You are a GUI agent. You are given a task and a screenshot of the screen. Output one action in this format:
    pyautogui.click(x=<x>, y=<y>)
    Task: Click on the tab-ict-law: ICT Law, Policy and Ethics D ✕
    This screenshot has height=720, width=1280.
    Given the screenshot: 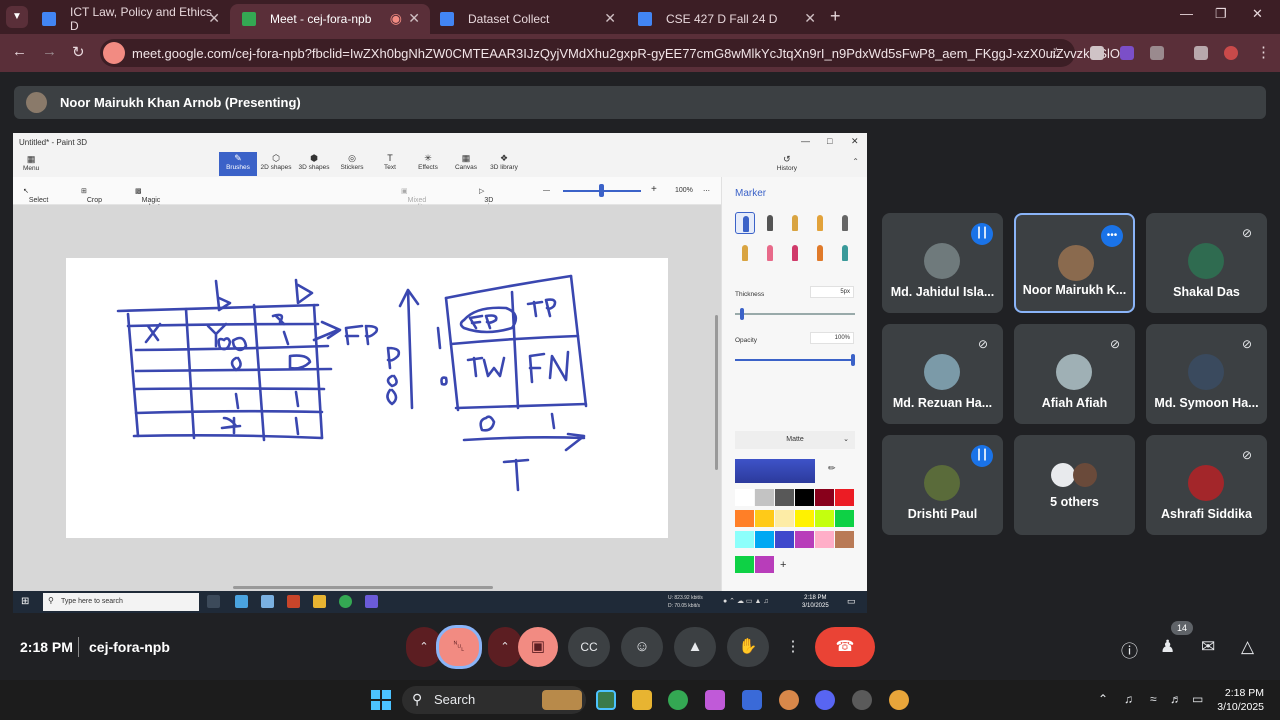 What is the action you would take?
    pyautogui.click(x=130, y=19)
    